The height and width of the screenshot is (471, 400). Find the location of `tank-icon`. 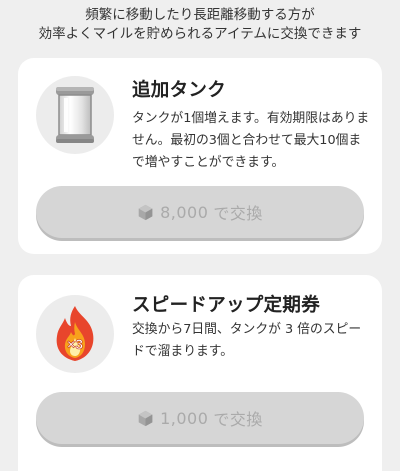

tank-icon is located at coordinates (75, 115).